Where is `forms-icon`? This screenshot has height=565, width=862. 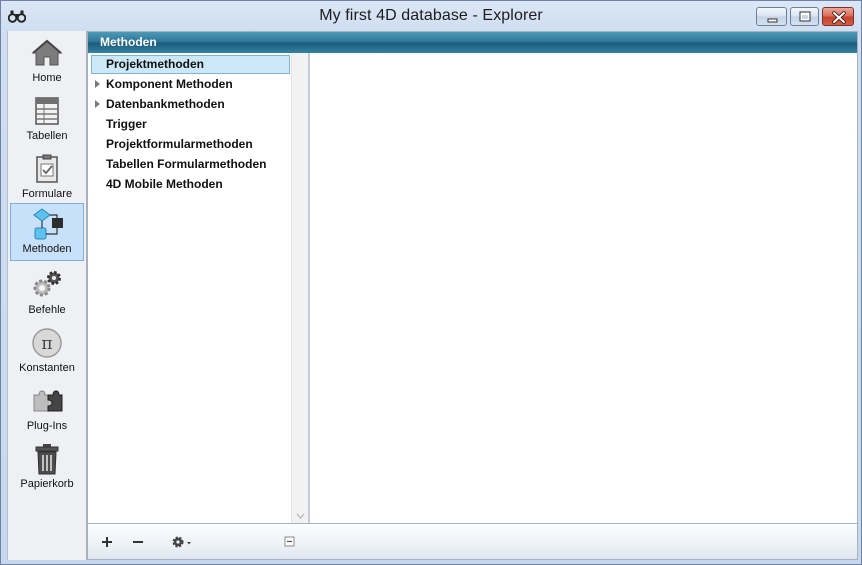 forms-icon is located at coordinates (47, 168).